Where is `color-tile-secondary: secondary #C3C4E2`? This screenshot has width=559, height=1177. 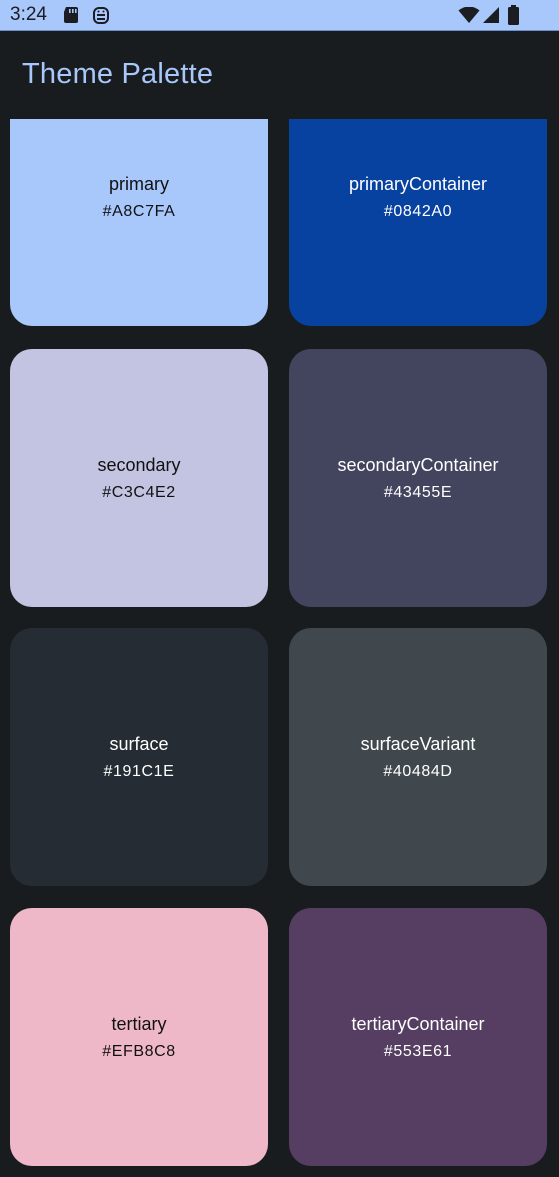
color-tile-secondary: secondary #C3C4E2 is located at coordinates (139, 478).